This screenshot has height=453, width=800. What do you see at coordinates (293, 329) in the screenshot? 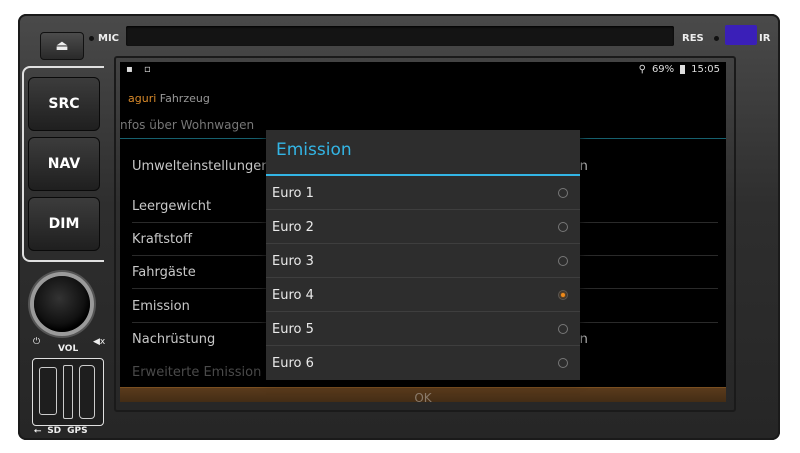
I see `option-label: Euro 5` at bounding box center [293, 329].